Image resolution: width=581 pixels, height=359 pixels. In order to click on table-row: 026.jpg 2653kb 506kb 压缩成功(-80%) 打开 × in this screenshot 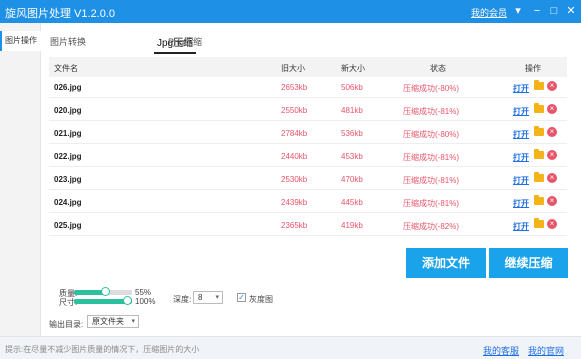, I will do `click(308, 86)`.